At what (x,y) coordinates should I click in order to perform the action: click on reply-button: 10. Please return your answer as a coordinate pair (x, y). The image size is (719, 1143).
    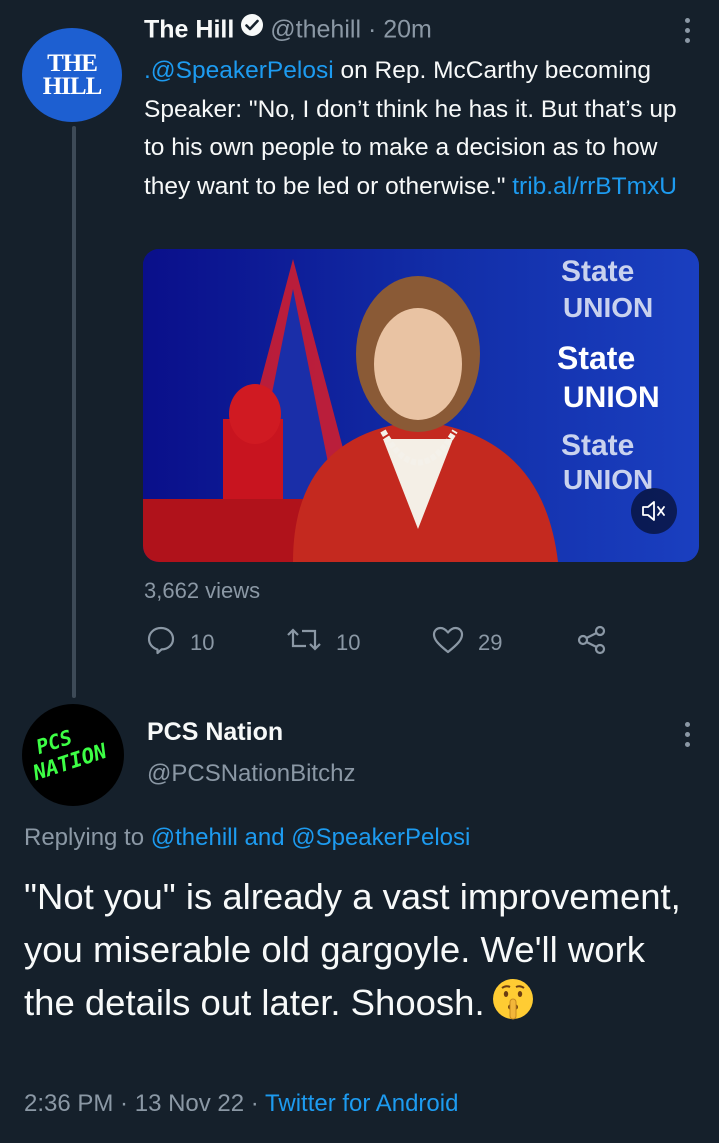
    Looking at the image, I should click on (180, 643).